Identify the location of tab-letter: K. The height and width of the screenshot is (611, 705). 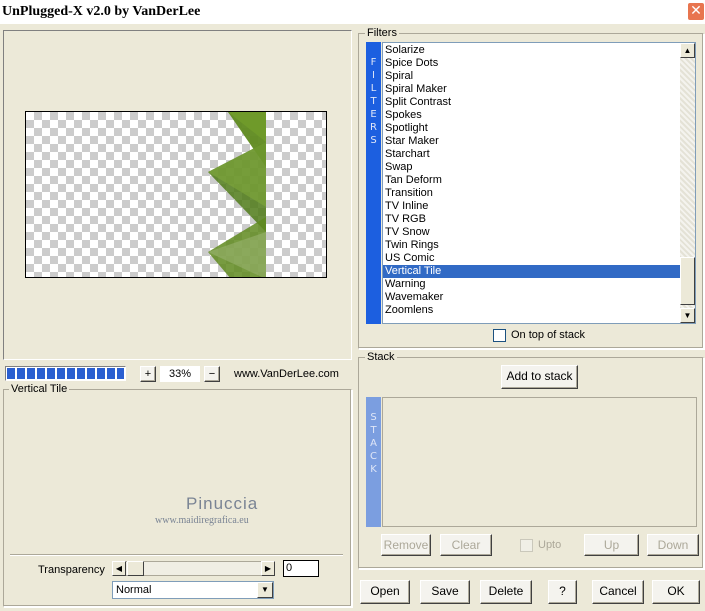
(373, 469).